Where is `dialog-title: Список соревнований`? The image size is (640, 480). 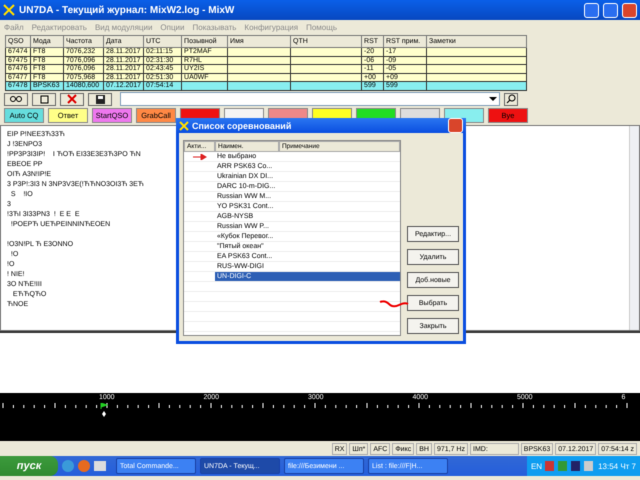
dialog-title: Список соревнований is located at coordinates (242, 125).